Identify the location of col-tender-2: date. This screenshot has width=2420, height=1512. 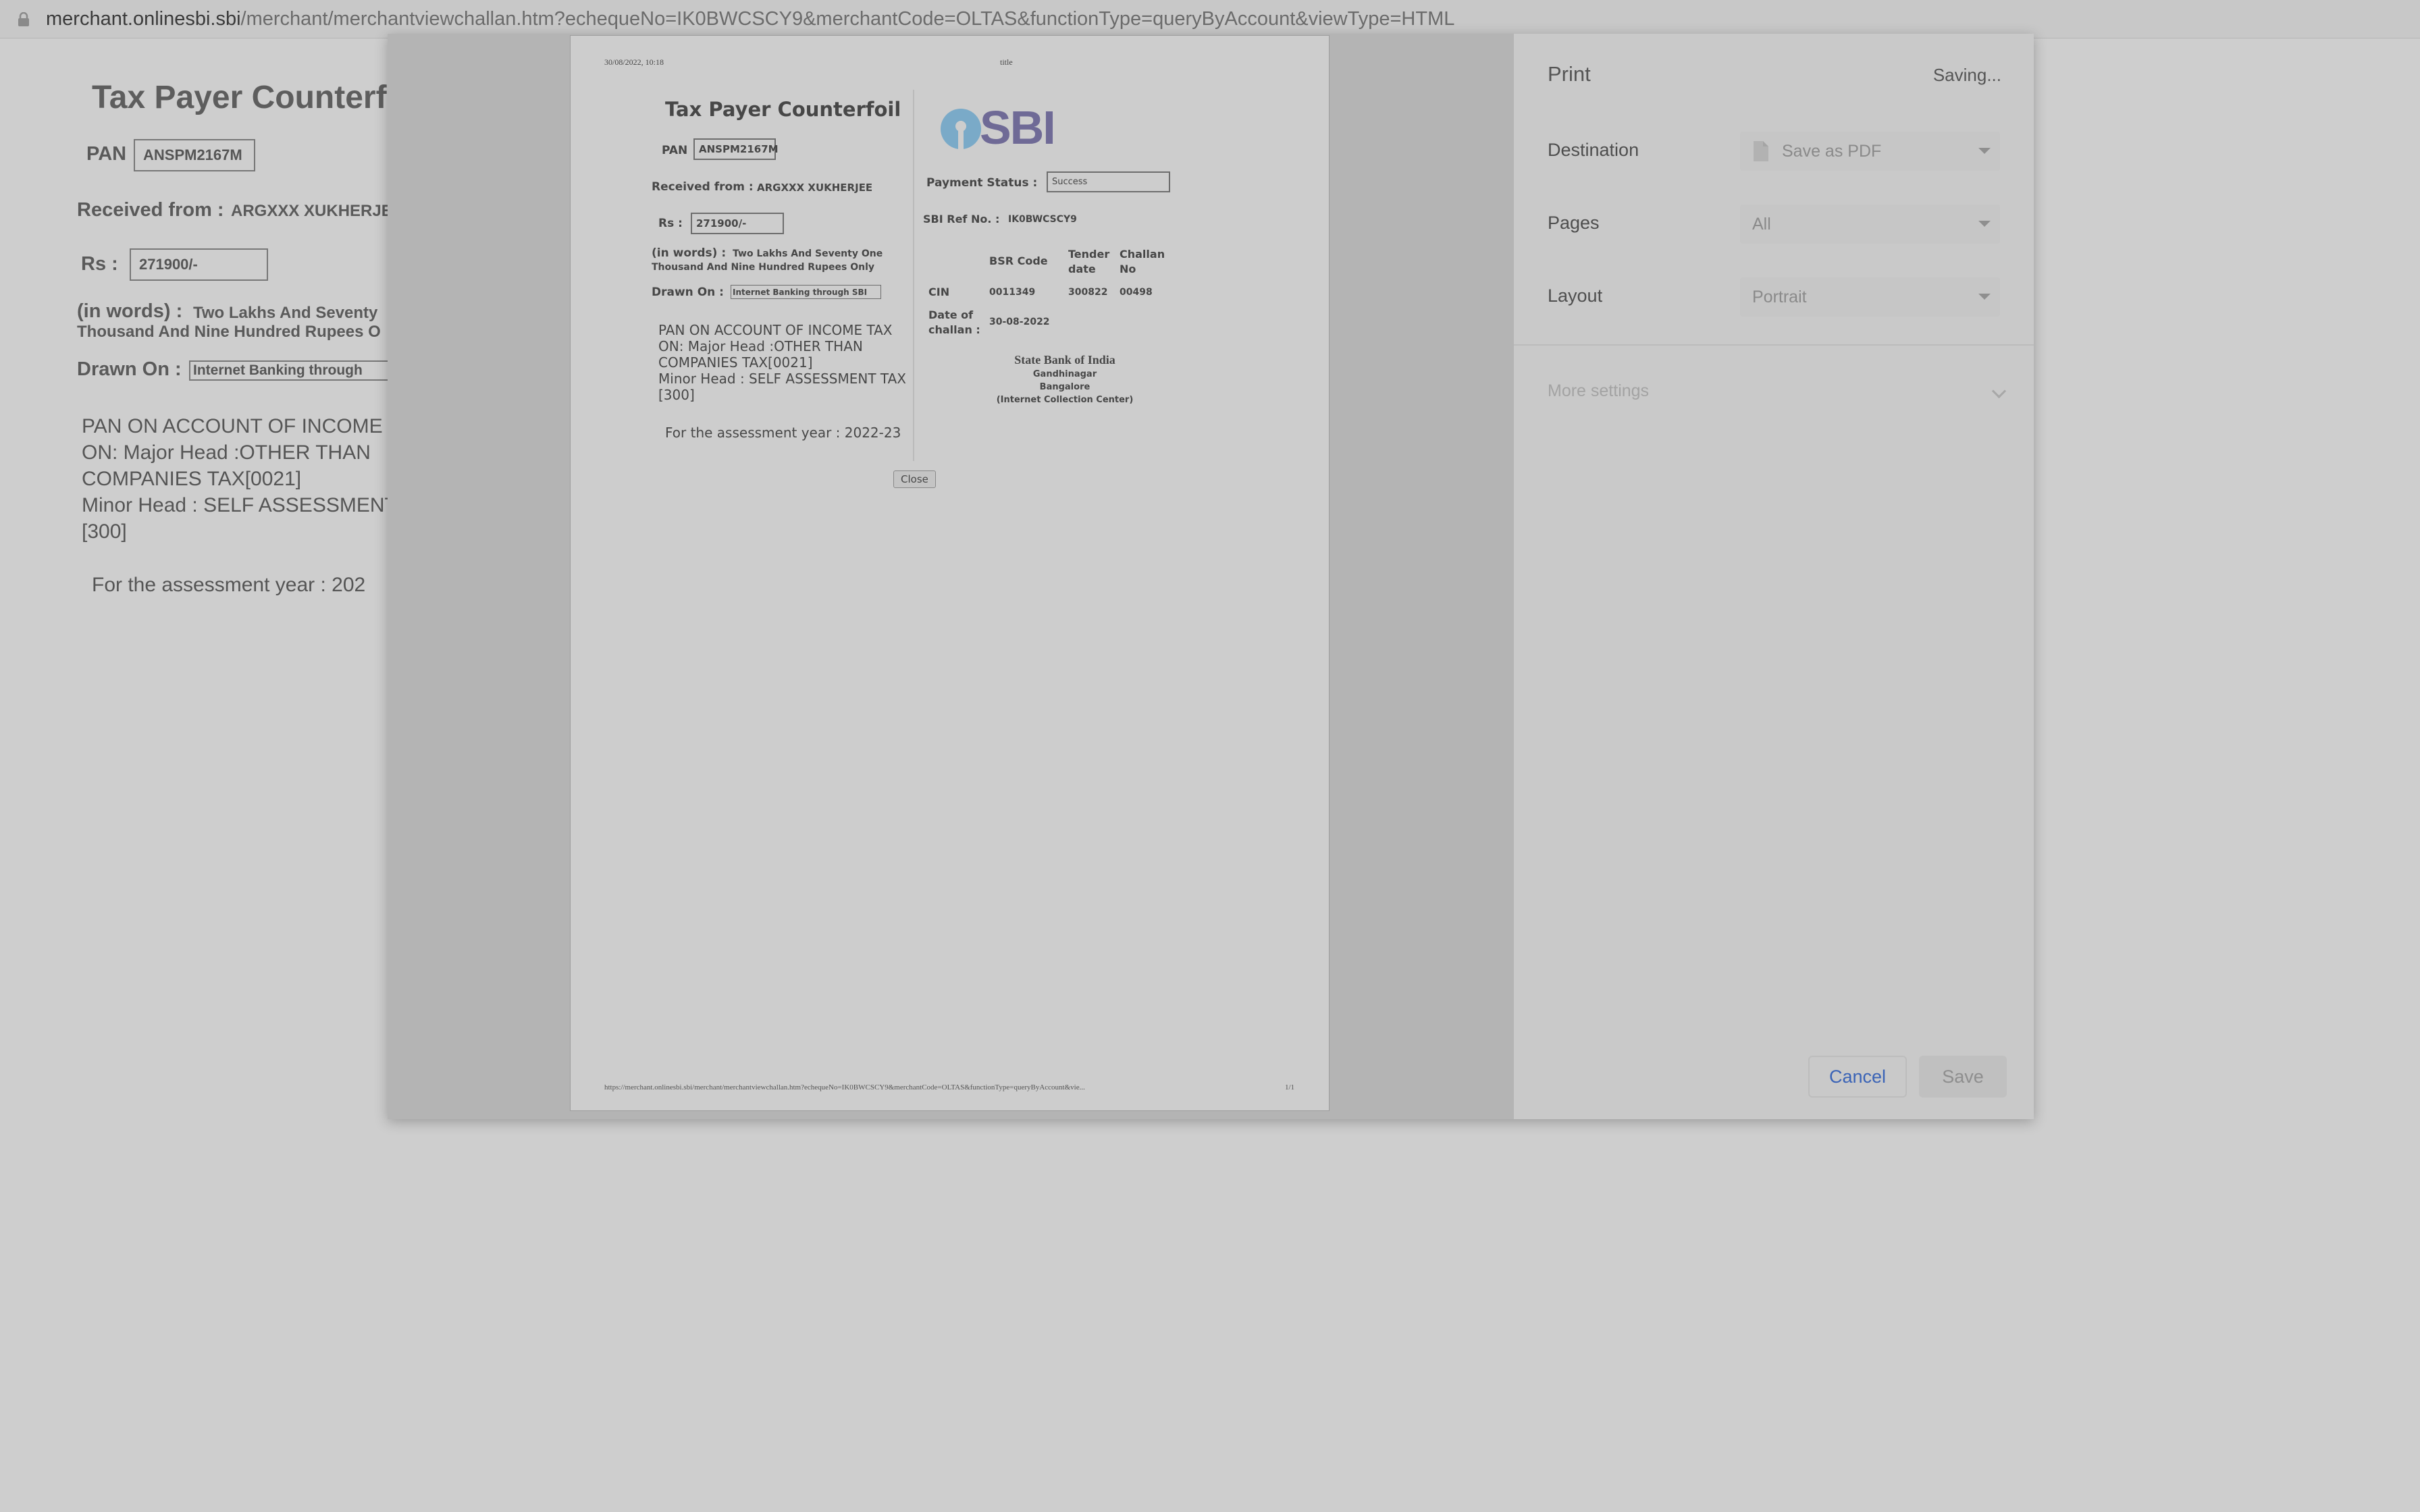
(1082, 269).